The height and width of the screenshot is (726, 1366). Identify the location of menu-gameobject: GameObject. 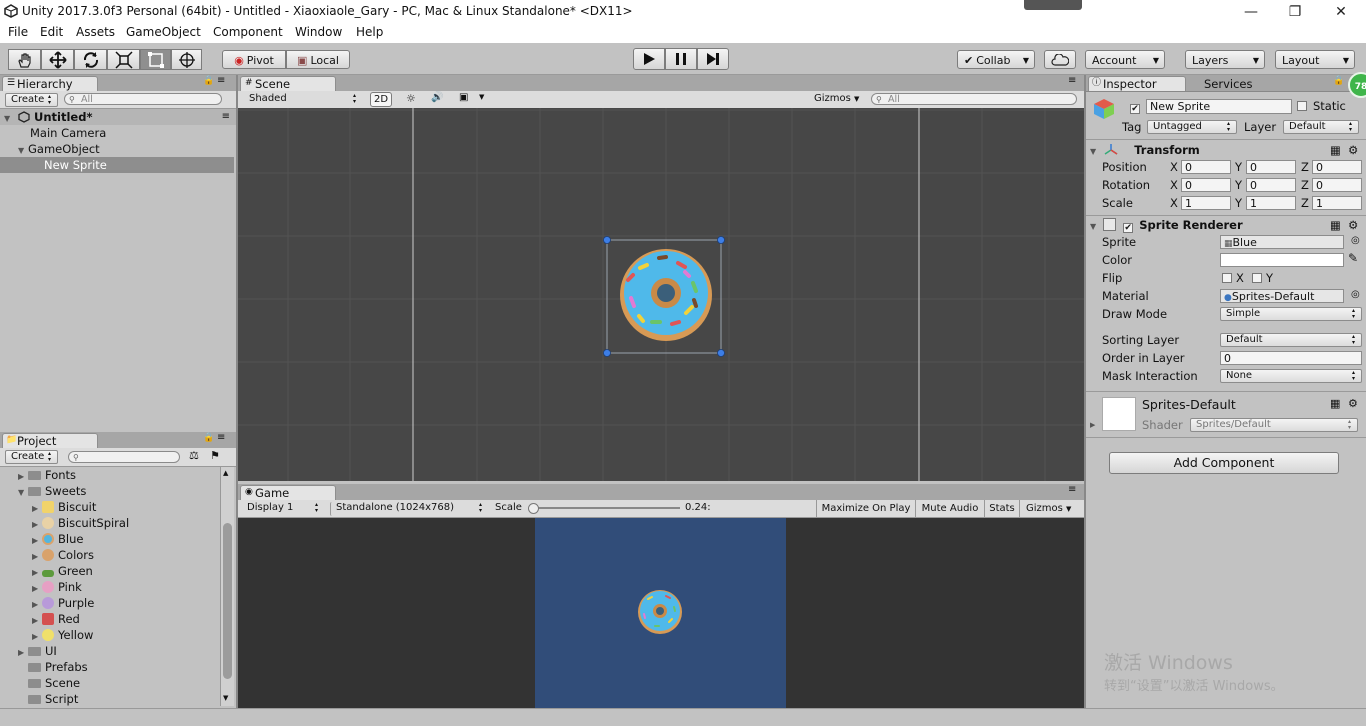
(163, 32).